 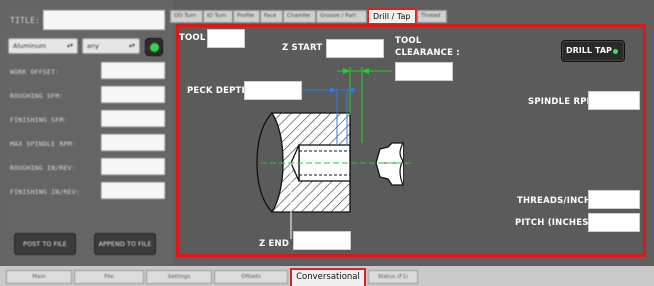 I want to click on tab-offsets: Offsets, so click(x=251, y=277).